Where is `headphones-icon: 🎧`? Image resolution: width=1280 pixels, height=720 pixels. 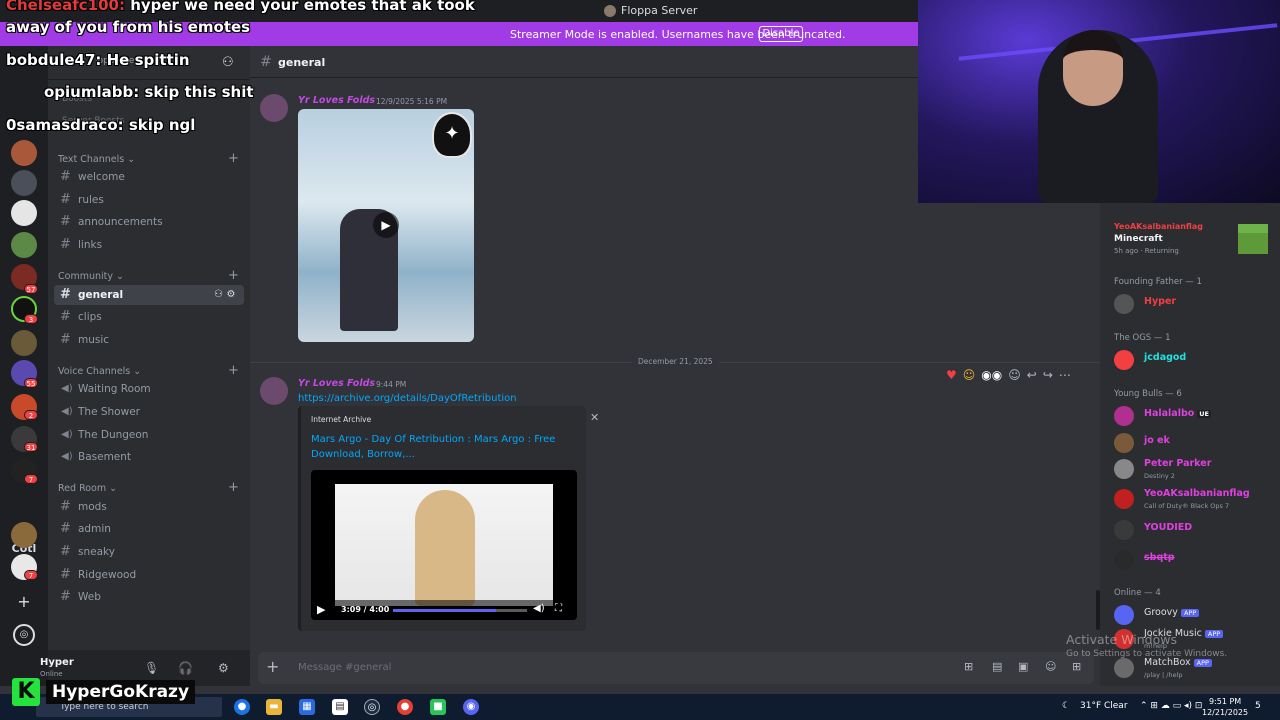 headphones-icon: 🎧 is located at coordinates (185, 668).